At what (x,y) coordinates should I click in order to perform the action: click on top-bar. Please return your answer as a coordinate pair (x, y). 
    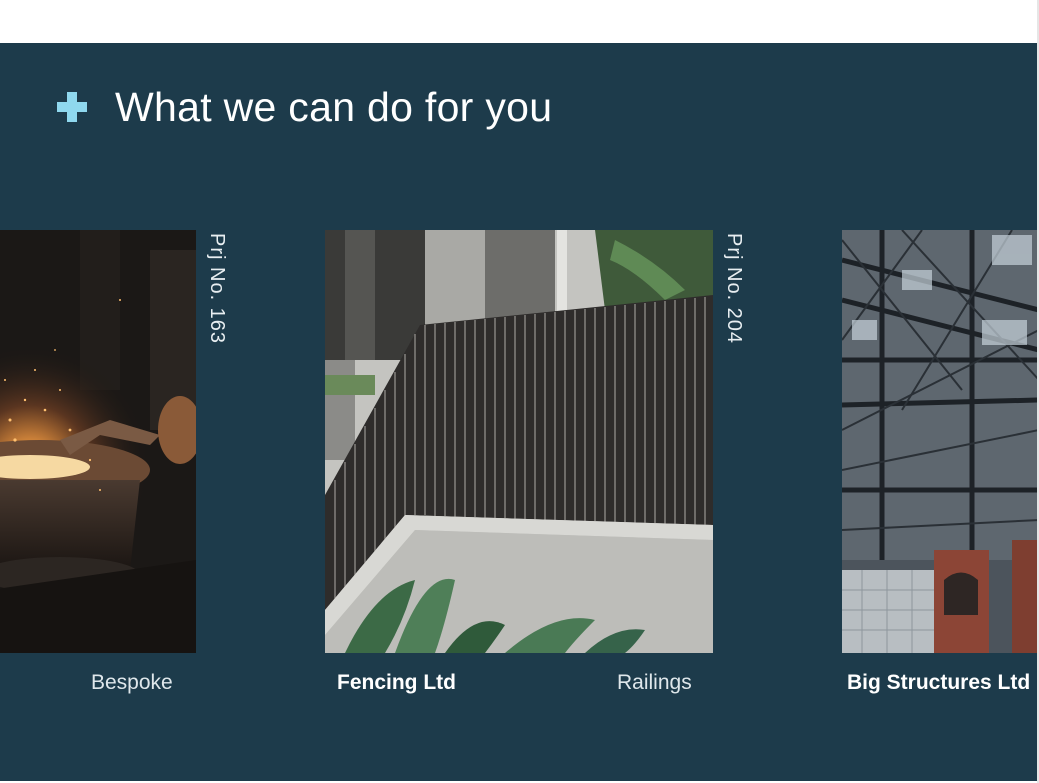
    Looking at the image, I should click on (519, 21).